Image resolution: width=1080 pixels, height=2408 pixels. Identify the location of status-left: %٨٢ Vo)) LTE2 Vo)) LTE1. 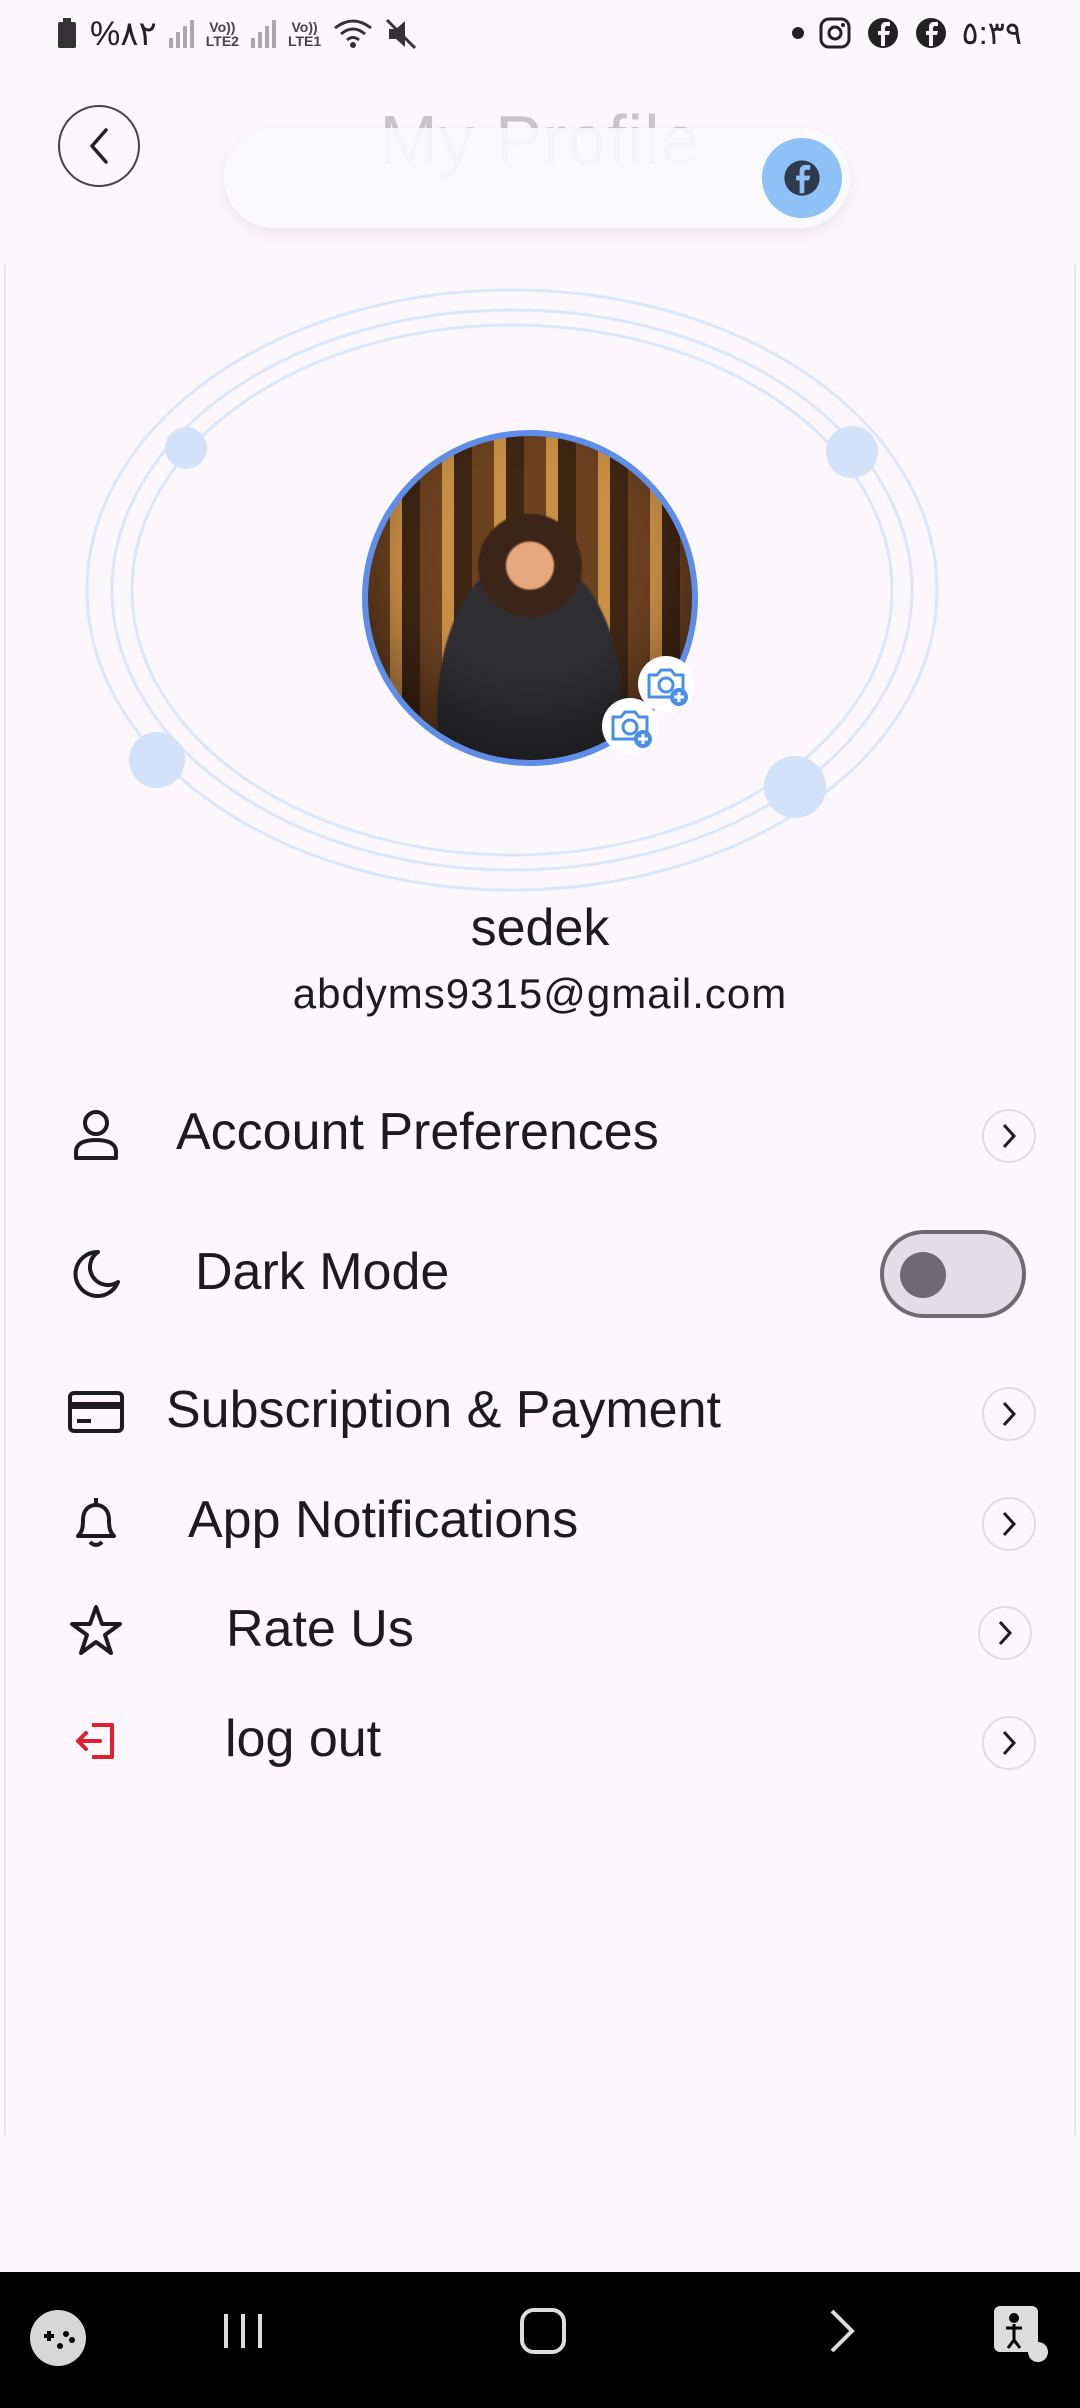
(237, 34).